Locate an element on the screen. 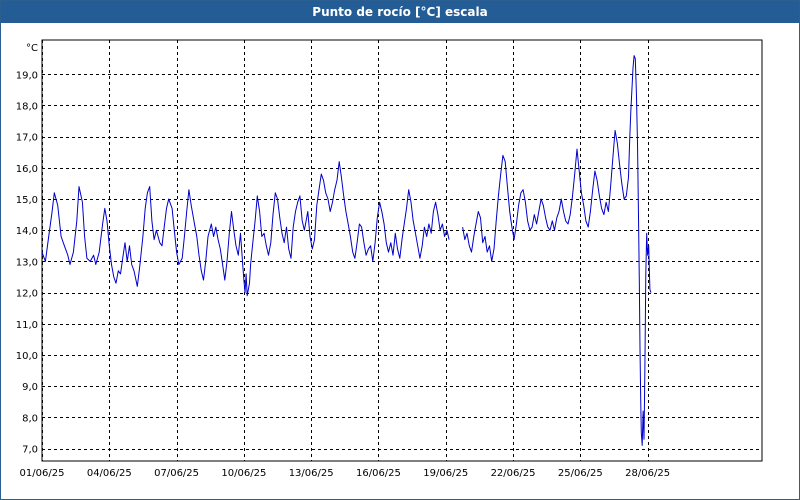 The image size is (800, 500). y-axis-unit-label: °C is located at coordinates (32, 48).